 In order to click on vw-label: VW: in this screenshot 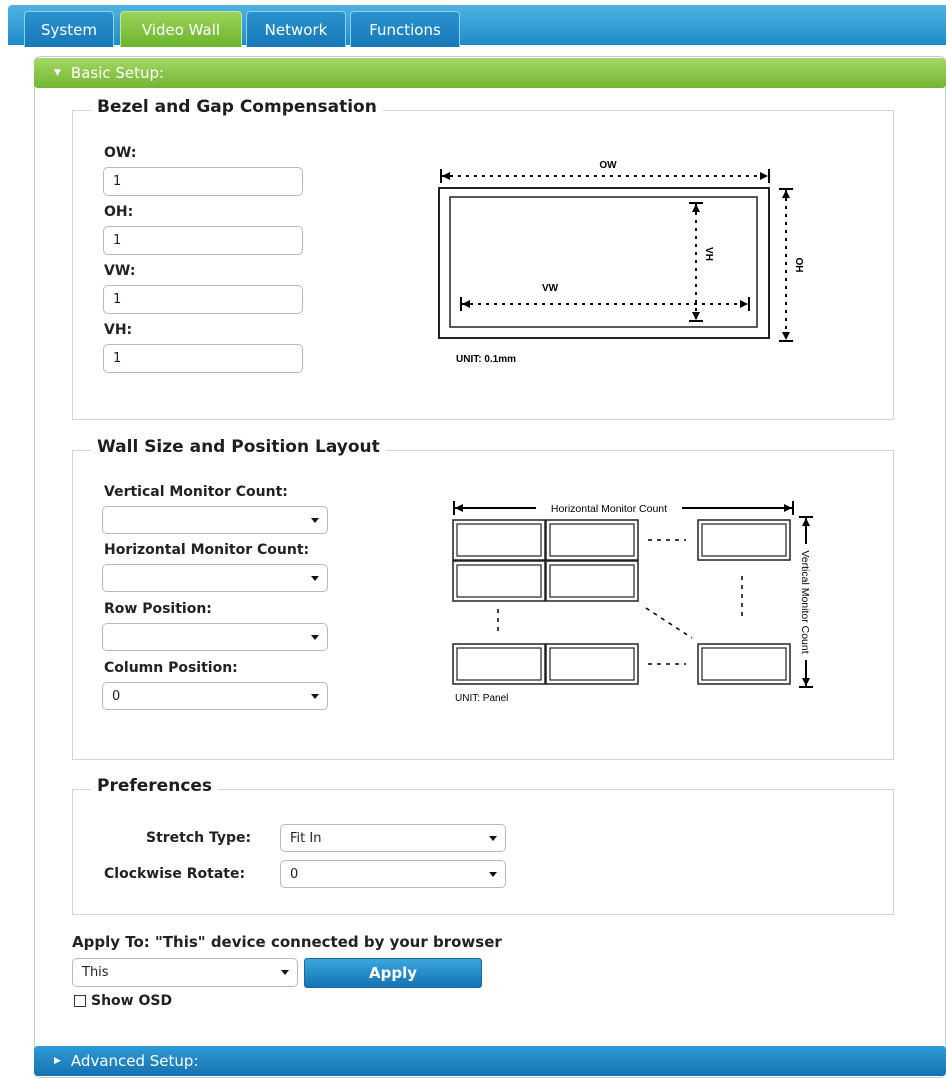, I will do `click(120, 271)`.